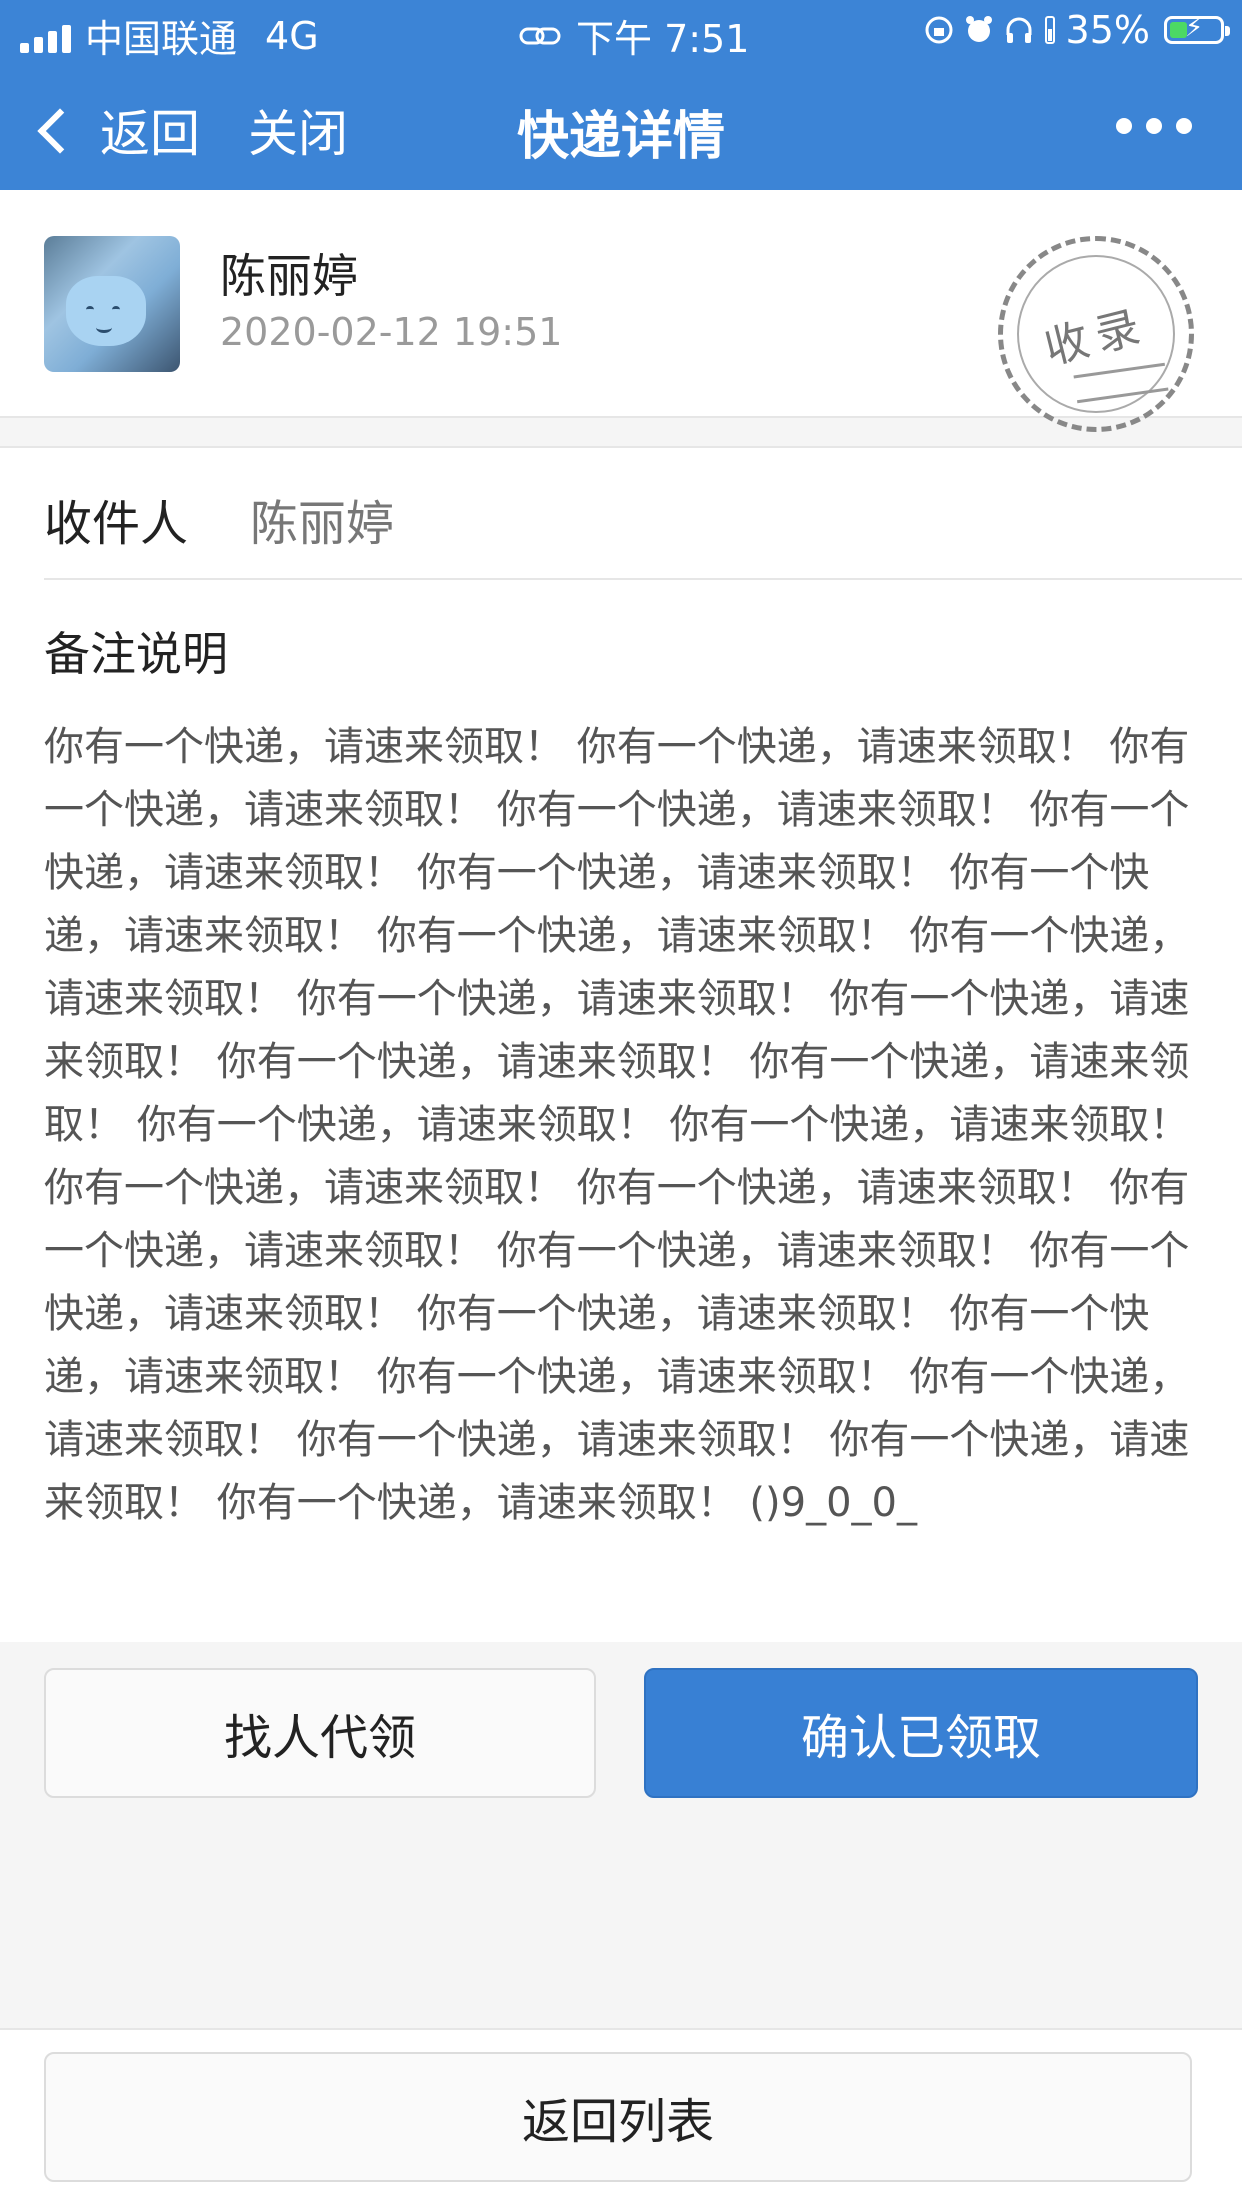 This screenshot has width=1242, height=2210. What do you see at coordinates (921, 1733) in the screenshot?
I see `confirm-received-button: 确认已领取` at bounding box center [921, 1733].